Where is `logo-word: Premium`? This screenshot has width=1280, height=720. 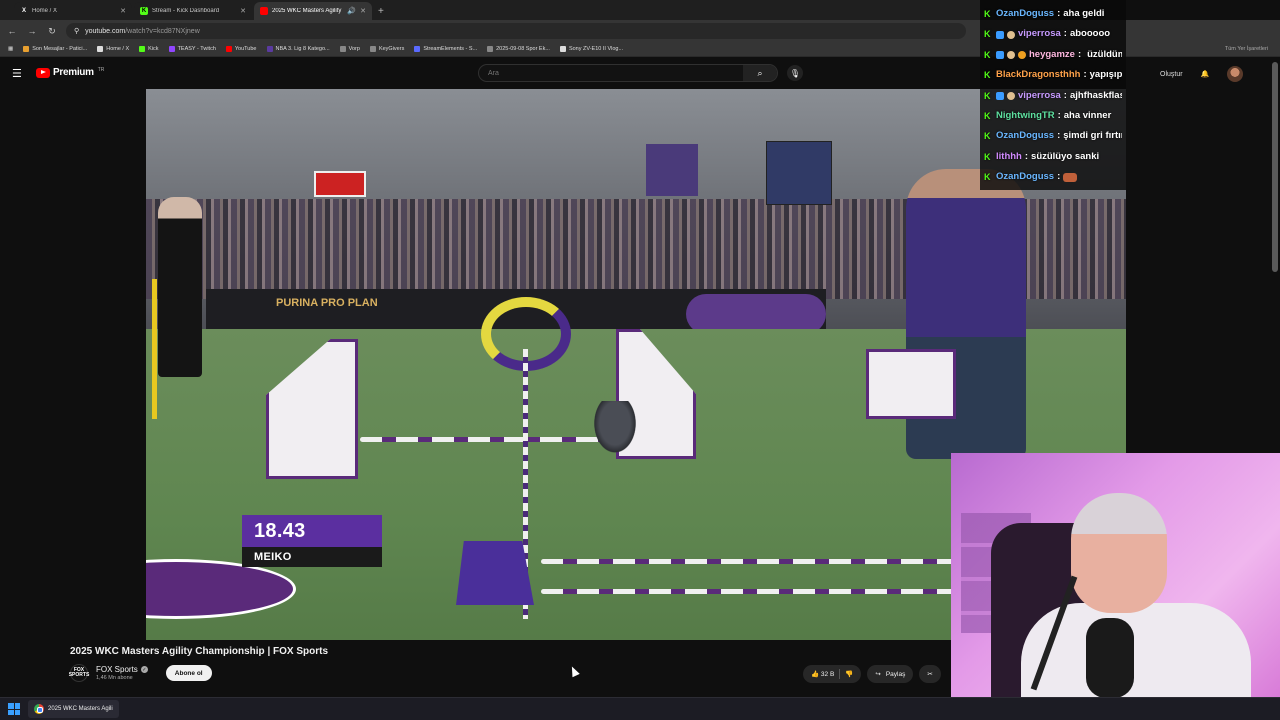 logo-word: Premium is located at coordinates (73, 72).